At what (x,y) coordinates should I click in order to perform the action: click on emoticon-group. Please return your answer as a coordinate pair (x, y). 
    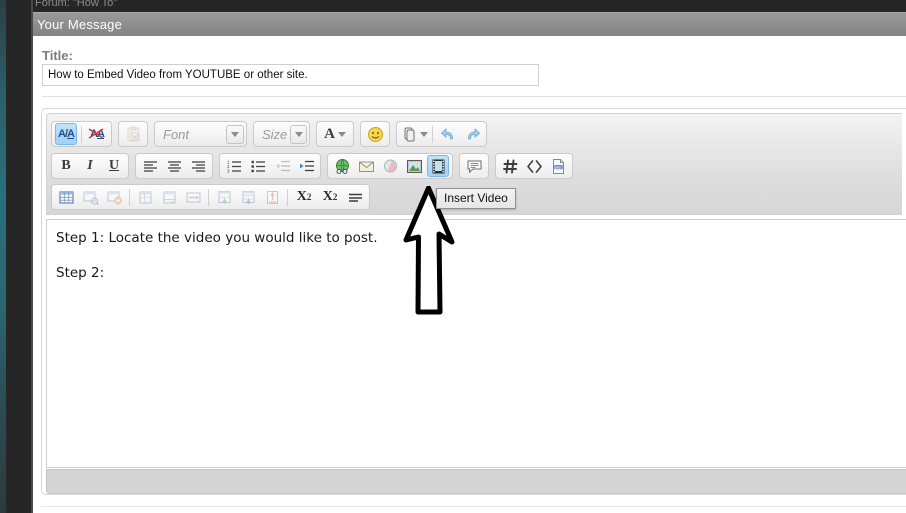
    Looking at the image, I should click on (375, 134).